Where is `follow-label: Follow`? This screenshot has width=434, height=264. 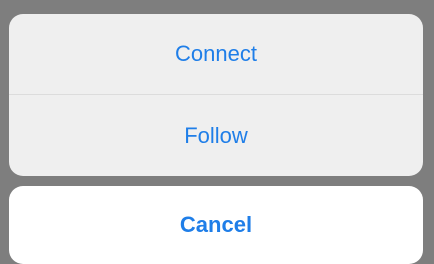
follow-label: Follow is located at coordinates (216, 135).